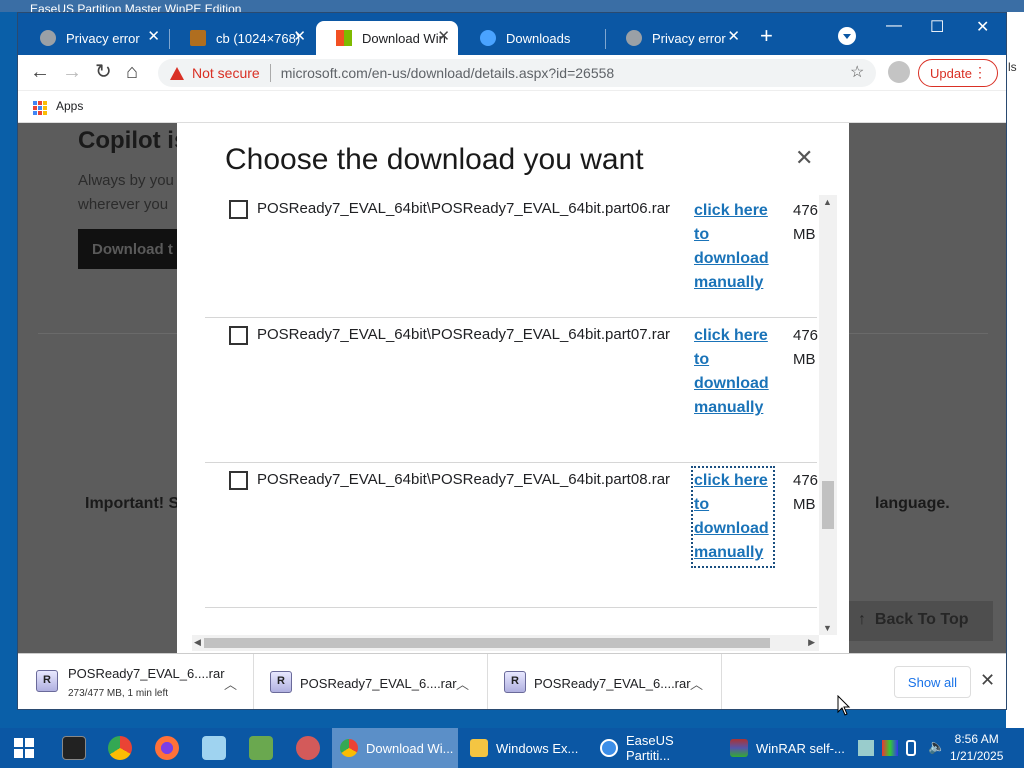 Image resolution: width=1024 pixels, height=768 pixels. I want to click on network-icon, so click(866, 748).